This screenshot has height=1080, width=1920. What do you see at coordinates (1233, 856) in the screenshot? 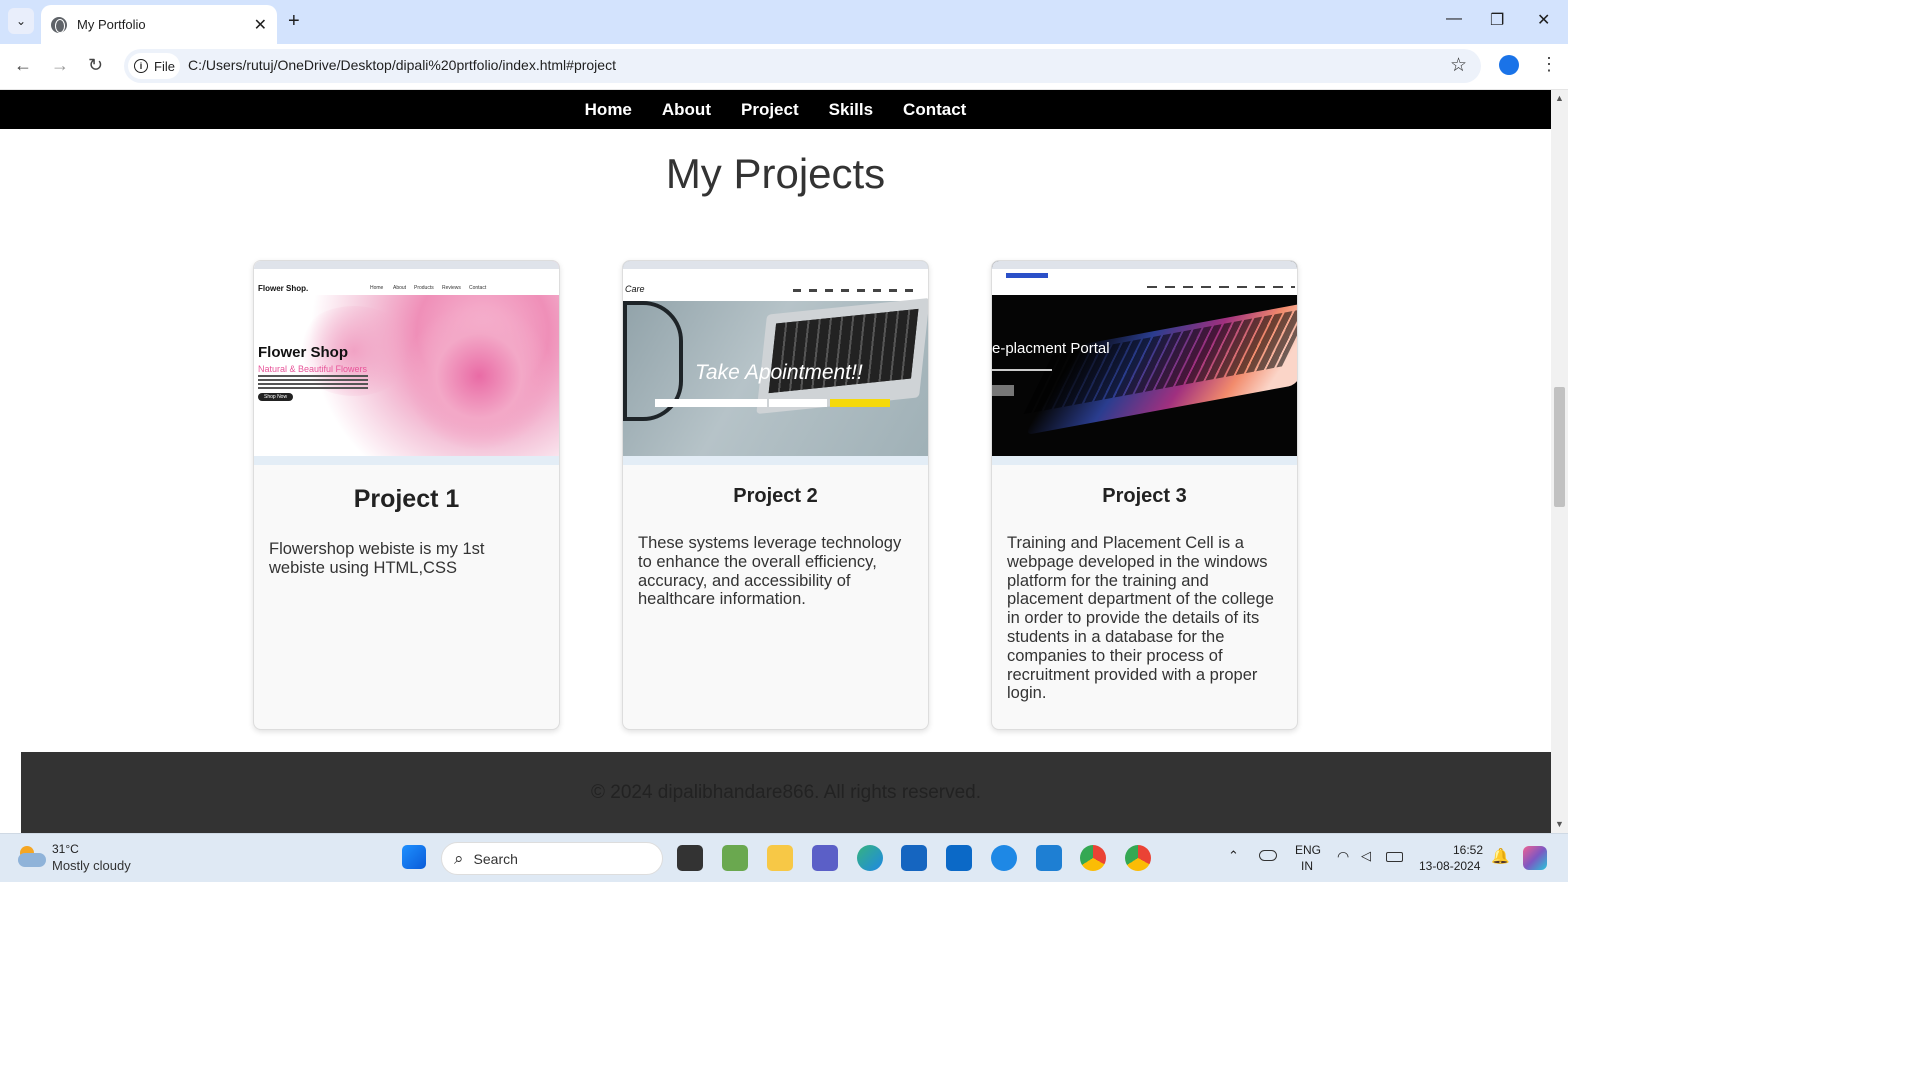
I see `tray-overflow-chevron-icon: ⌃` at bounding box center [1233, 856].